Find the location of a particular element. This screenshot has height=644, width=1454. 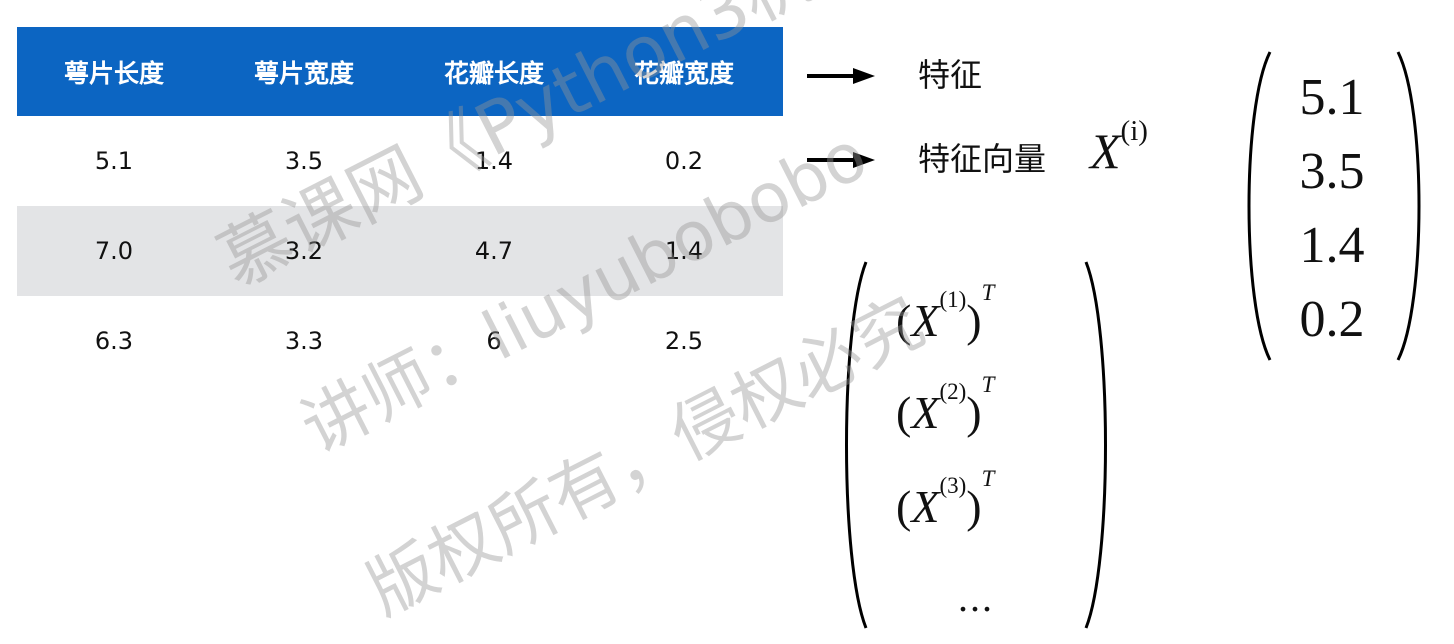

table-row: 5.1 3.5 1.4 0.2 is located at coordinates (400, 161).